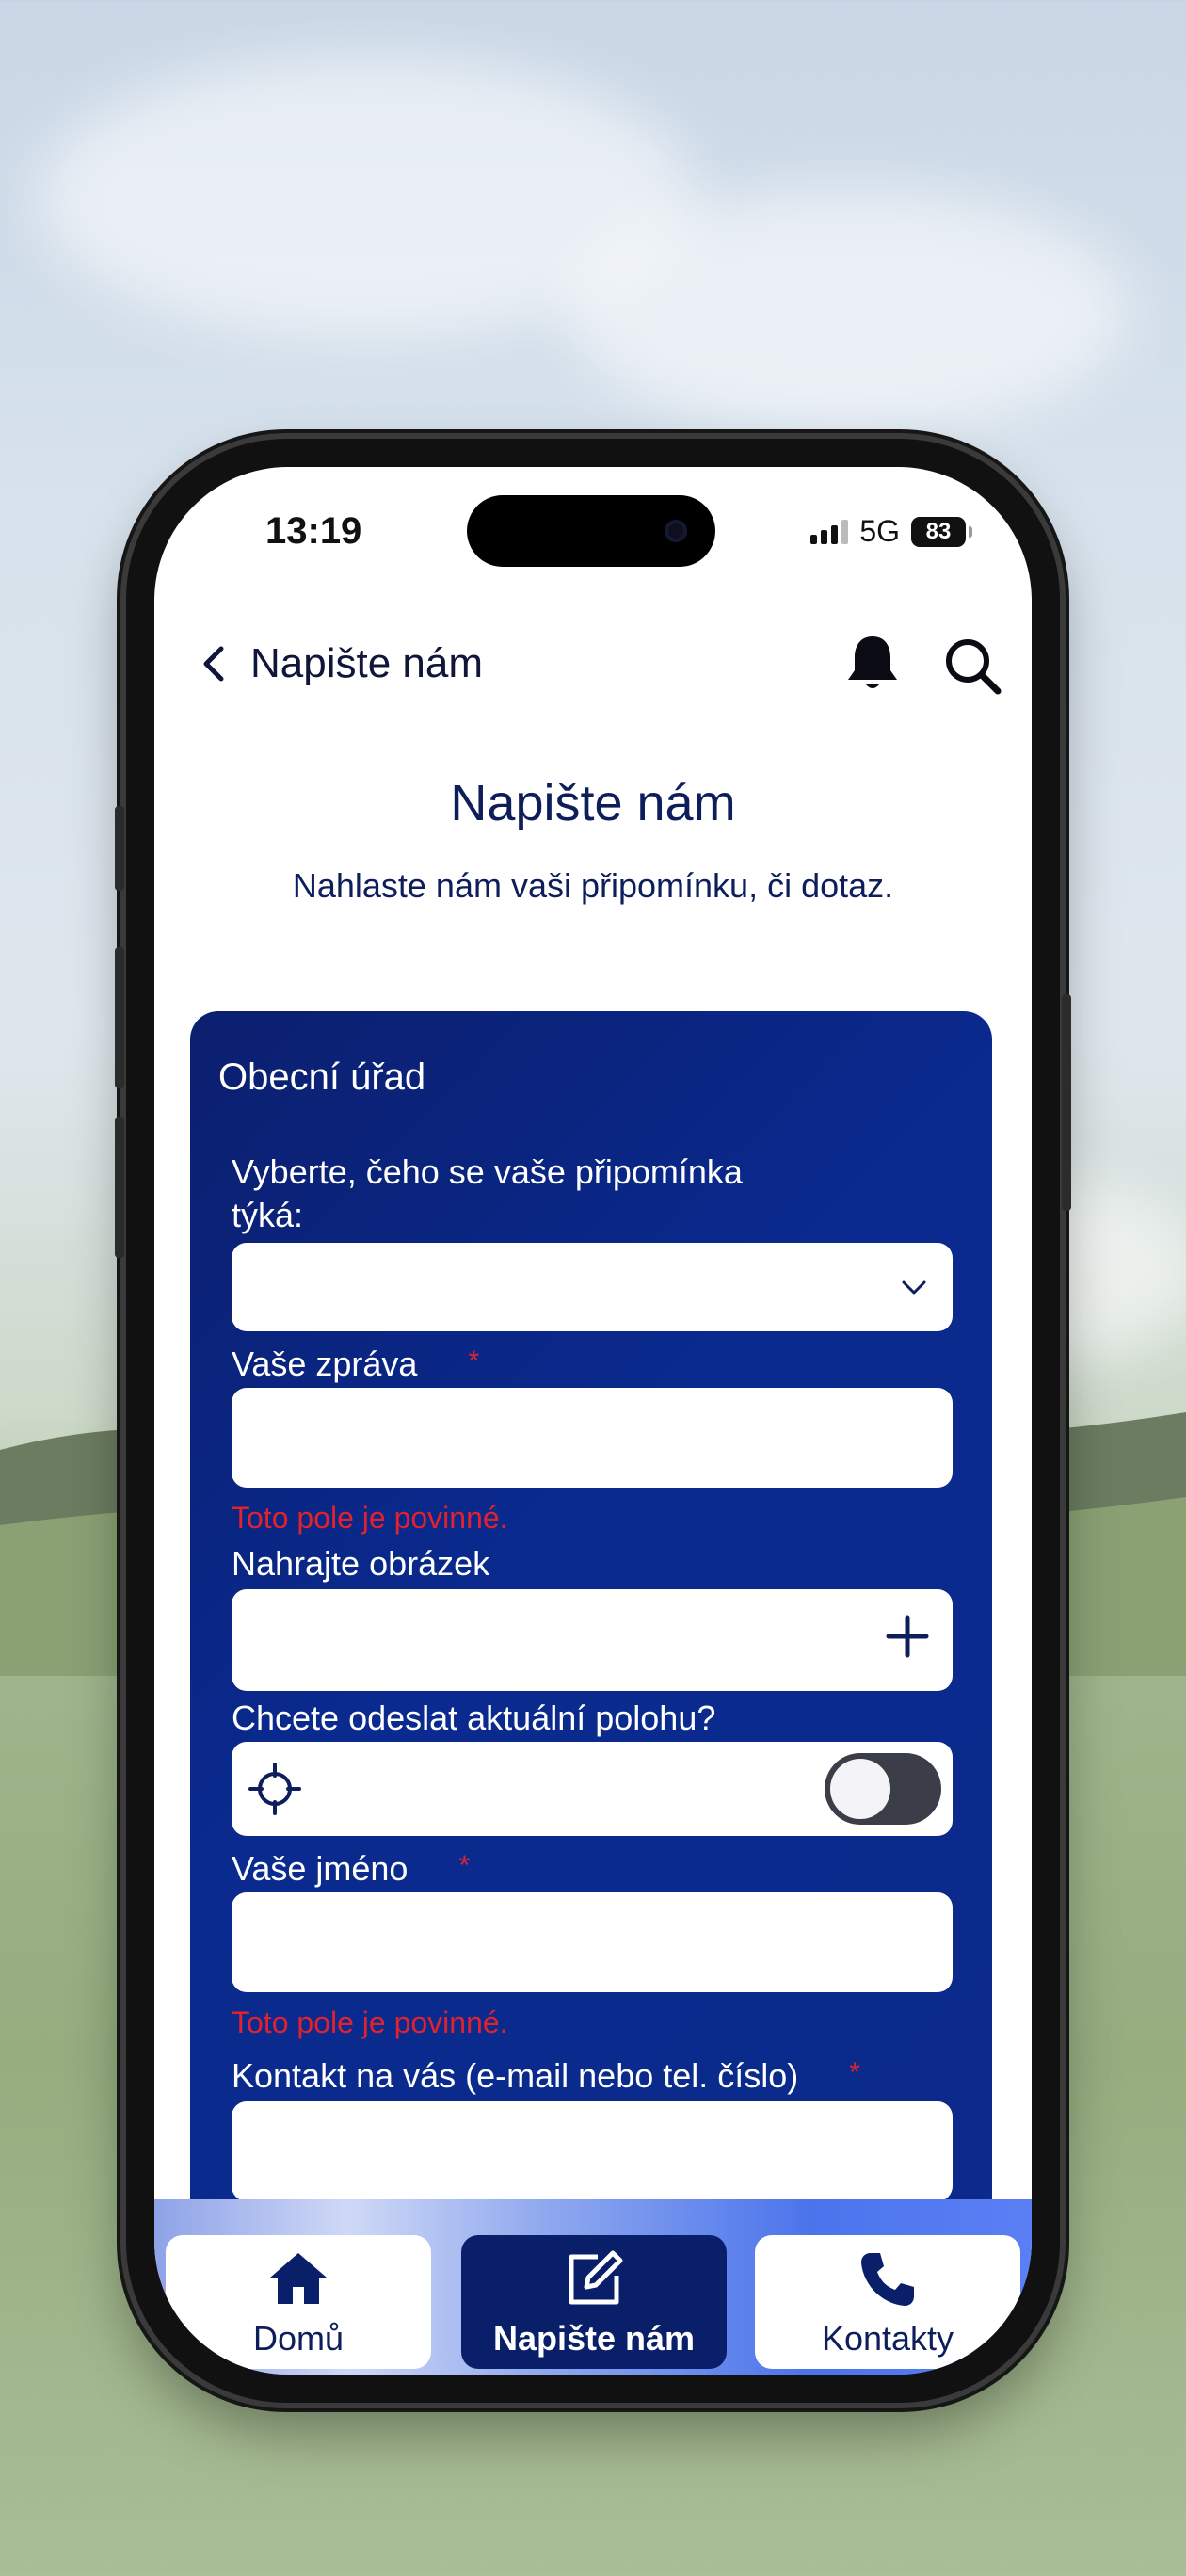 The width and height of the screenshot is (1186, 2576). What do you see at coordinates (361, 1563) in the screenshot?
I see `image-label: Nahrajte obrázek` at bounding box center [361, 1563].